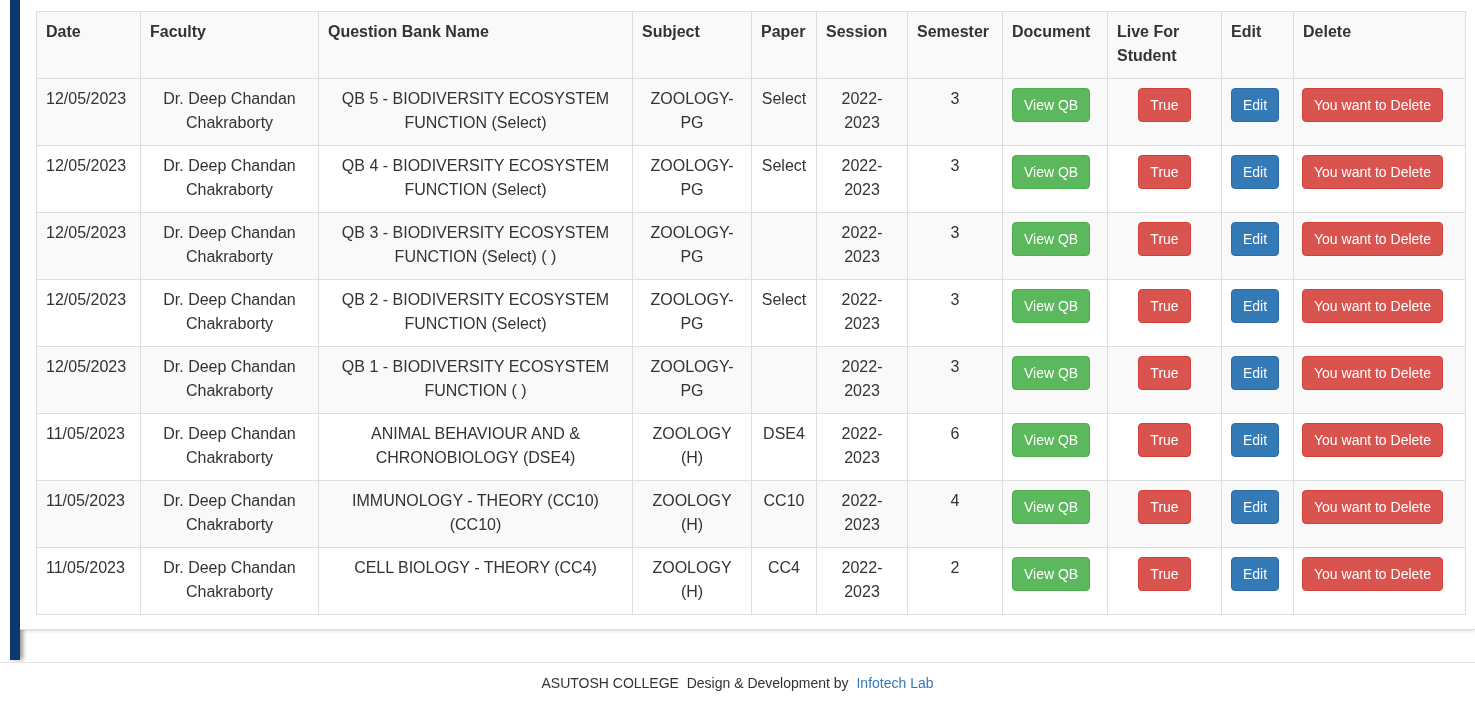  I want to click on column-header: Paper, so click(784, 45).